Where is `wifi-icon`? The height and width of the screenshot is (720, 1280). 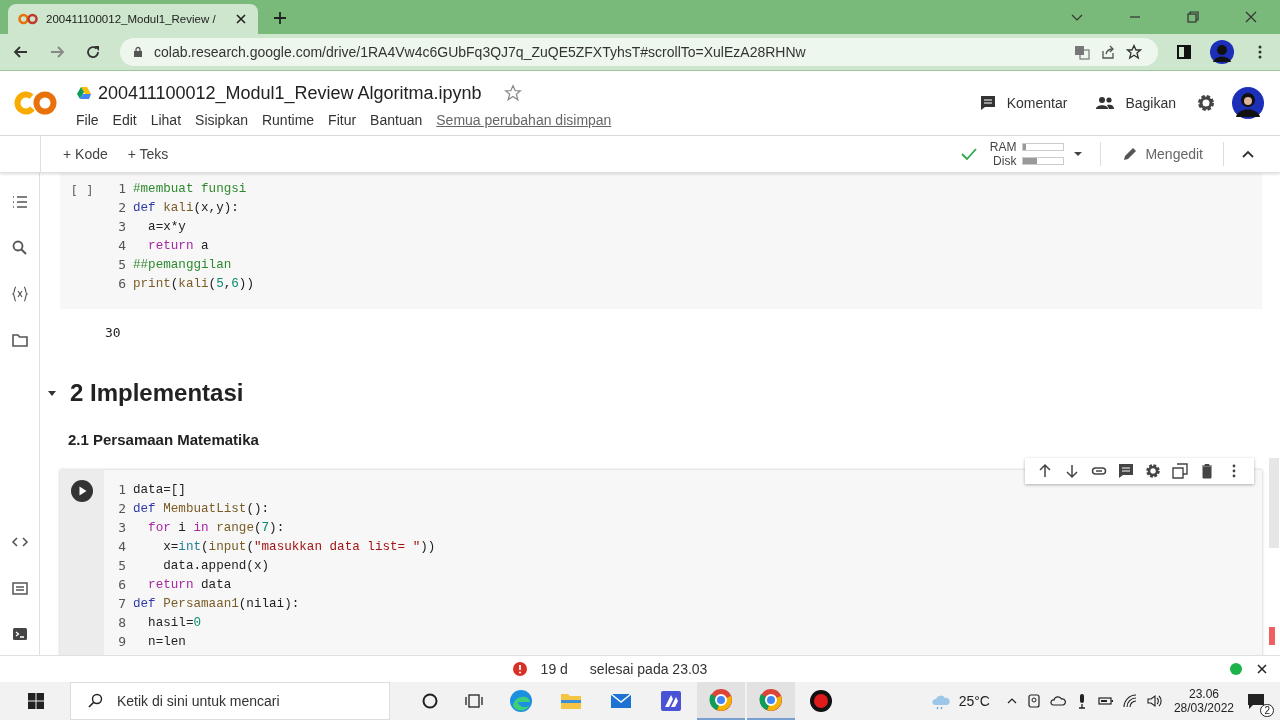 wifi-icon is located at coordinates (1129, 701).